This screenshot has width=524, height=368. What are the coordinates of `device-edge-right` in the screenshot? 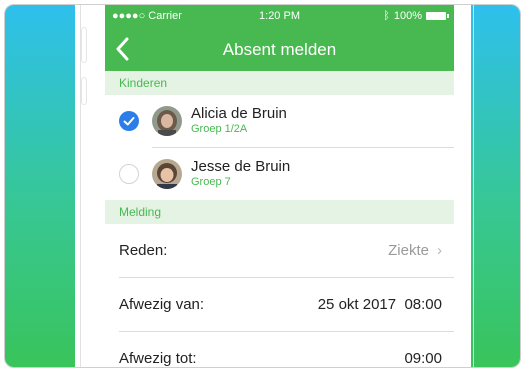 It's located at (473, 186).